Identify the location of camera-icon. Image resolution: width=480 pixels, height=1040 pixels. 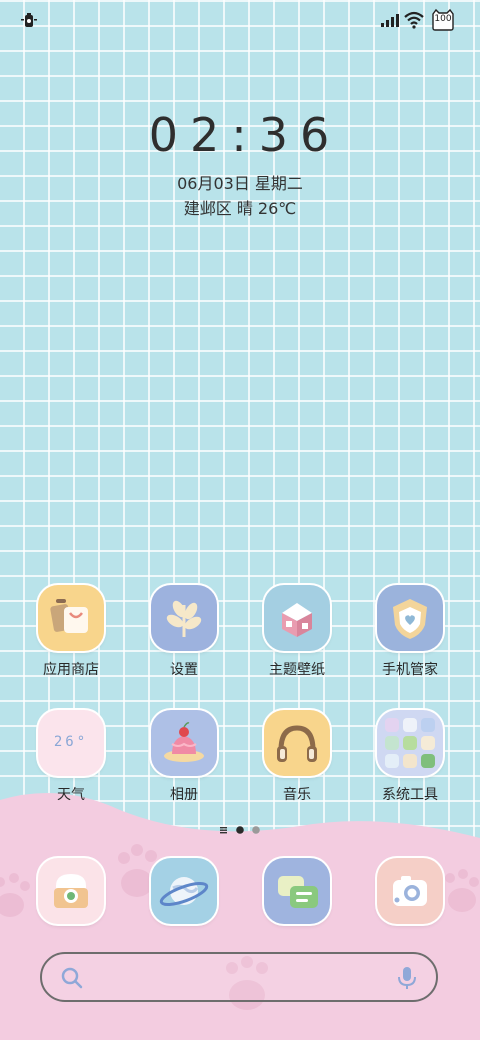
(71, 891).